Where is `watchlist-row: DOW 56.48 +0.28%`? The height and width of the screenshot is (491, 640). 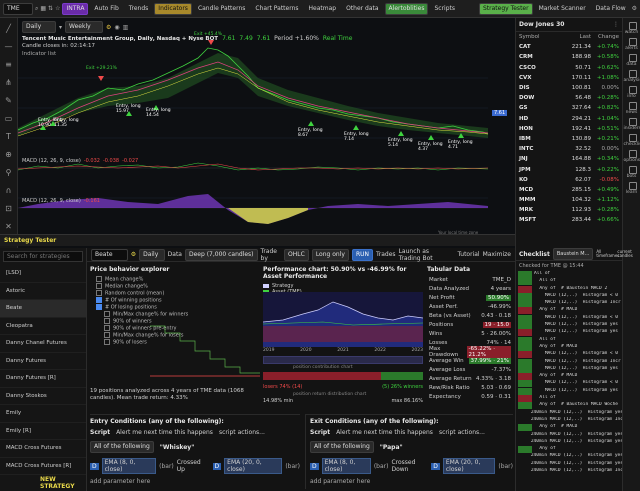 watchlist-row: DOW 56.48 +0.28% is located at coordinates (569, 98).